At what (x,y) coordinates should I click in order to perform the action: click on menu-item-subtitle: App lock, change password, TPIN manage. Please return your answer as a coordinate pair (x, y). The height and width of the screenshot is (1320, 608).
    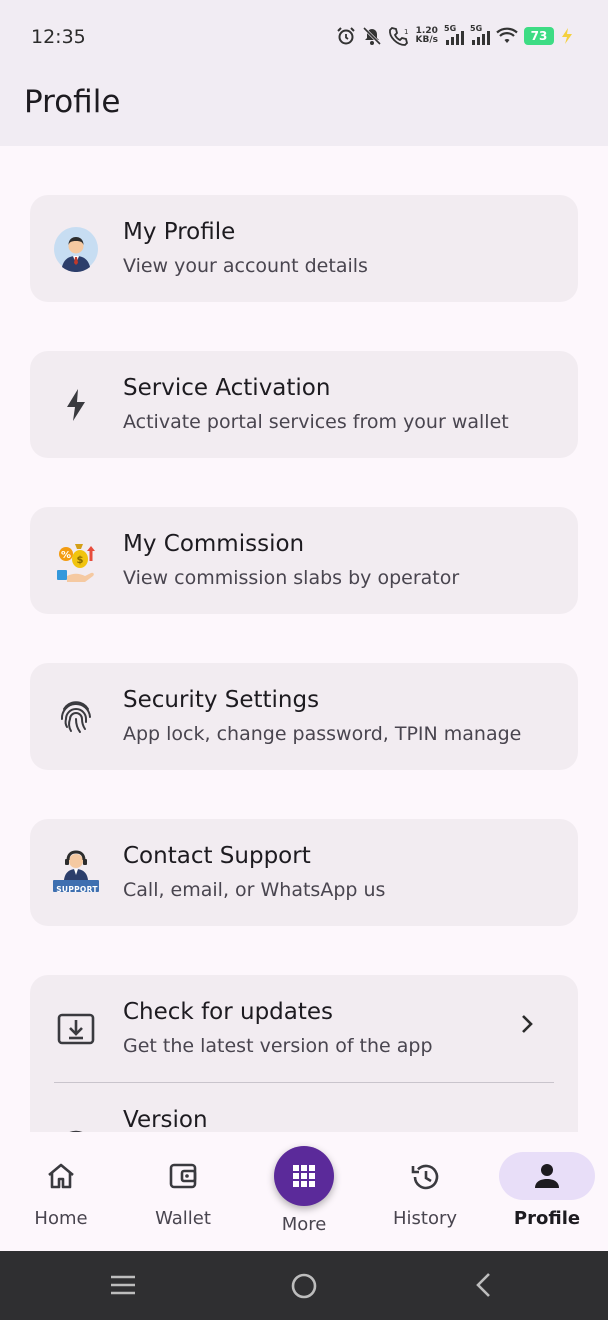
    Looking at the image, I should click on (322, 734).